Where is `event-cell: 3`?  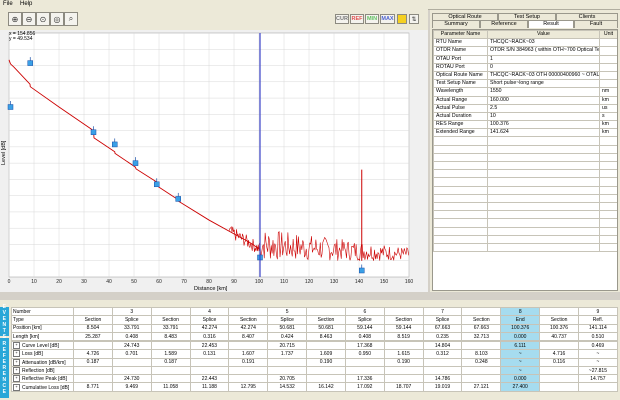
event-cell: 3 is located at coordinates (131, 311).